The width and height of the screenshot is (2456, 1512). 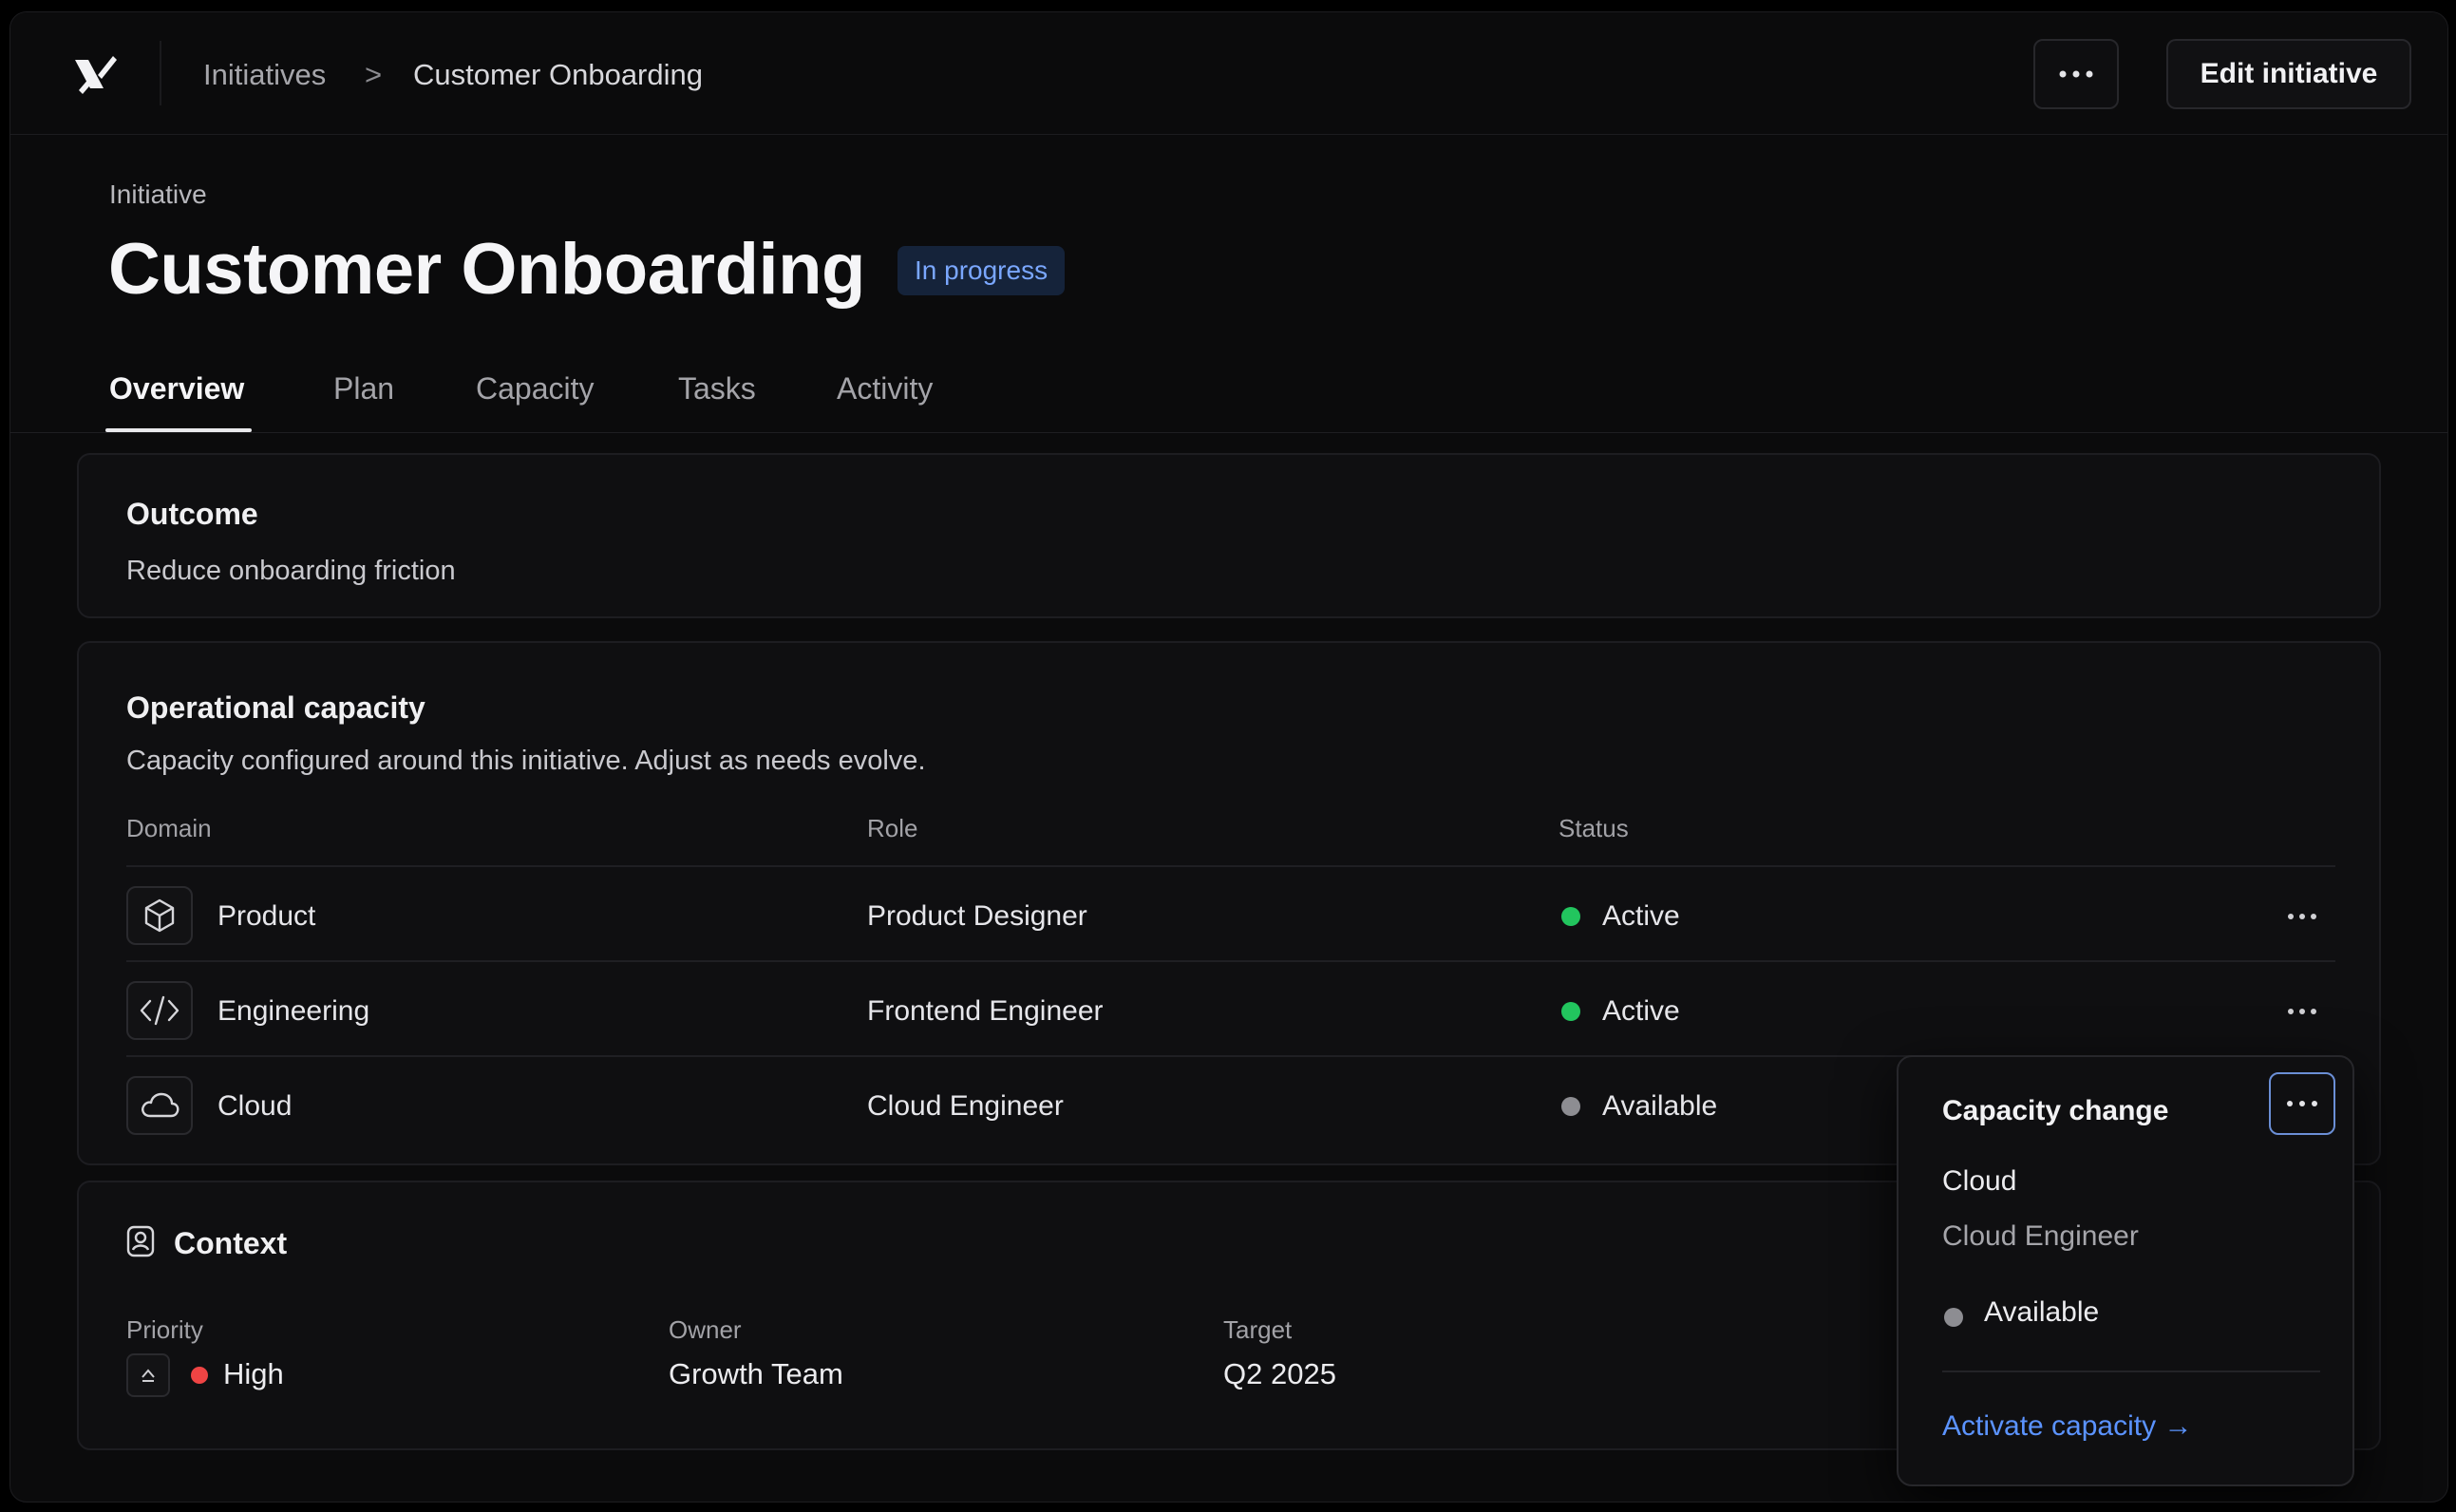 I want to click on column-header-domain: Domain, so click(x=169, y=828).